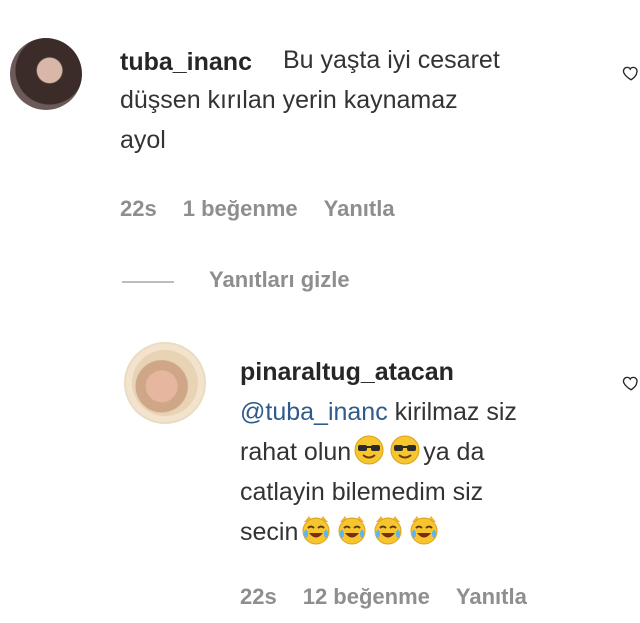 The height and width of the screenshot is (623, 640). What do you see at coordinates (359, 209) in the screenshot?
I see `comment-reply-button: Yanıtla` at bounding box center [359, 209].